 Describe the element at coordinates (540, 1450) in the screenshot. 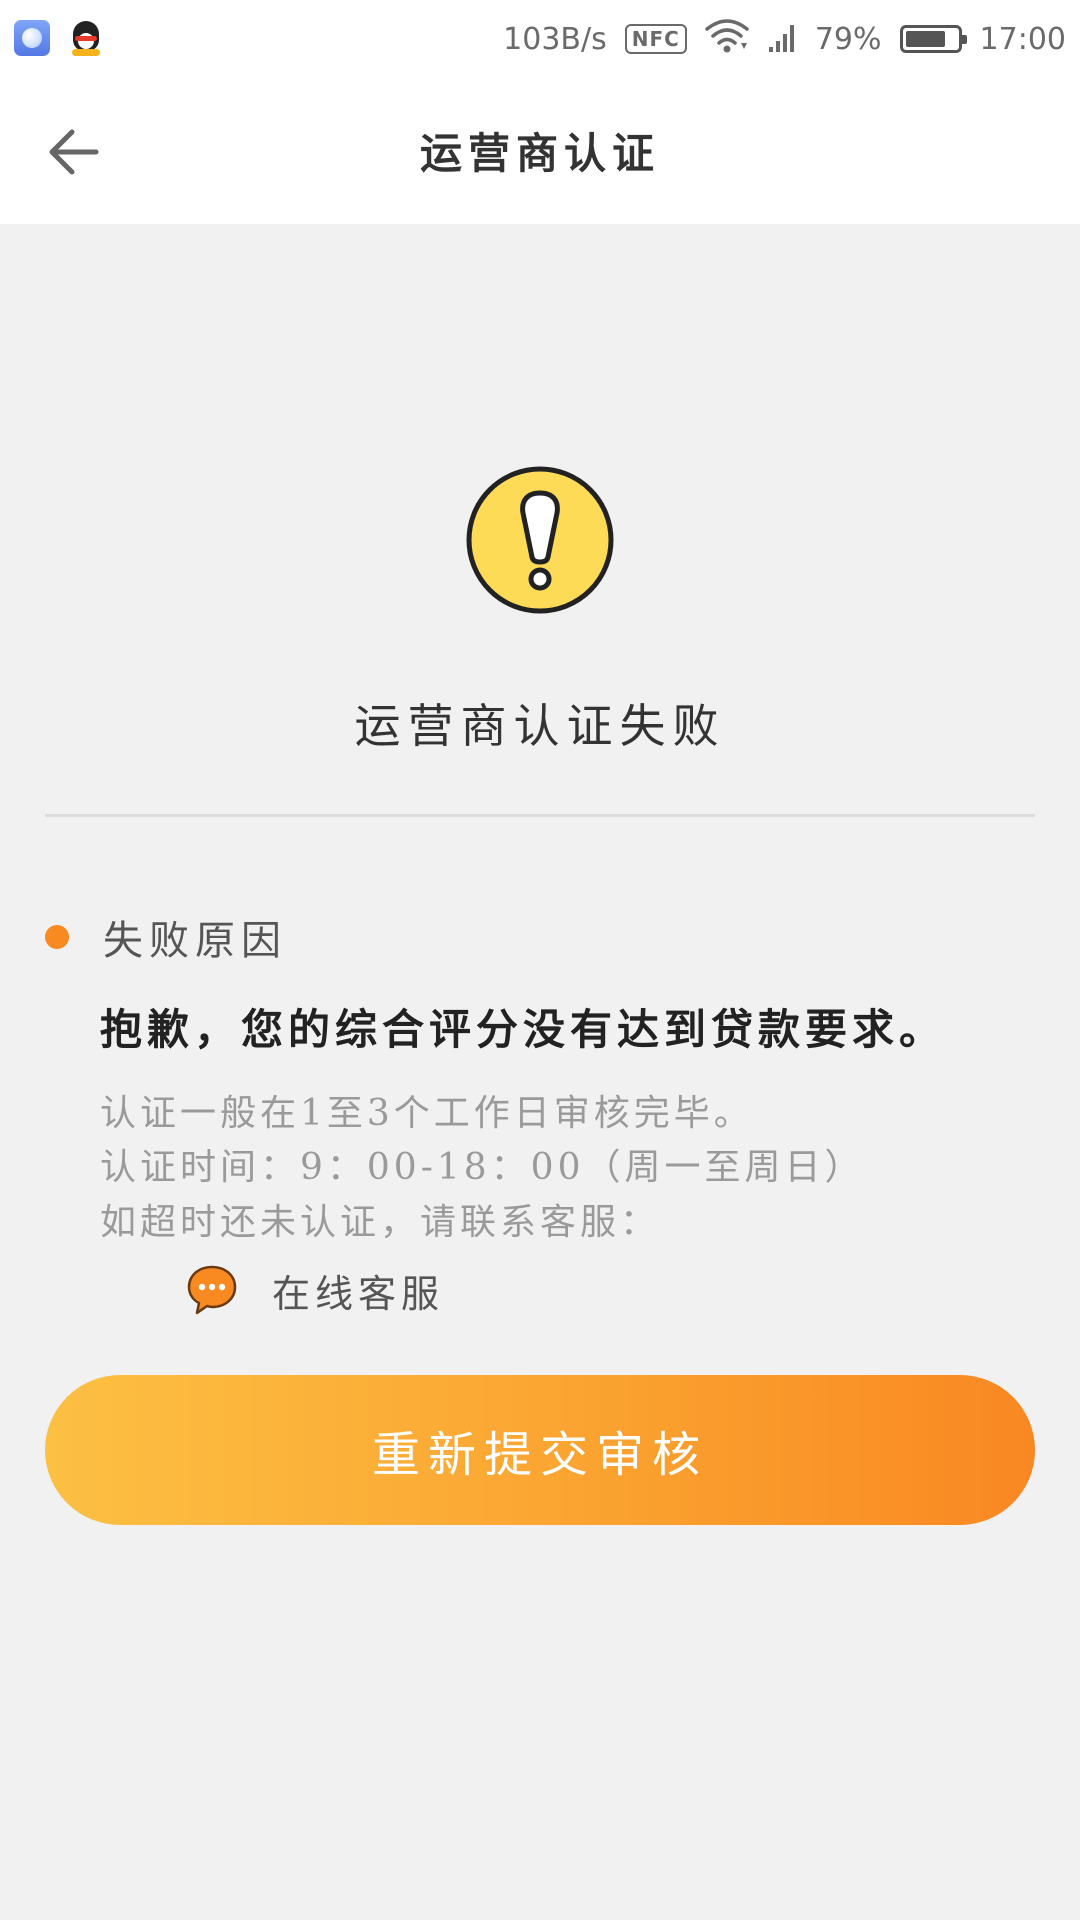

I see `resubmit-review-button: 重新提交审核` at that location.